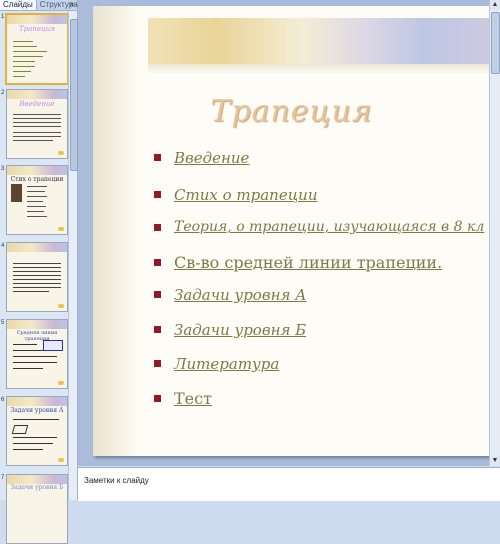 Image resolution: width=500 pixels, height=544 pixels. Describe the element at coordinates (3, 17) in the screenshot. I see `thumb-number: 1` at that location.